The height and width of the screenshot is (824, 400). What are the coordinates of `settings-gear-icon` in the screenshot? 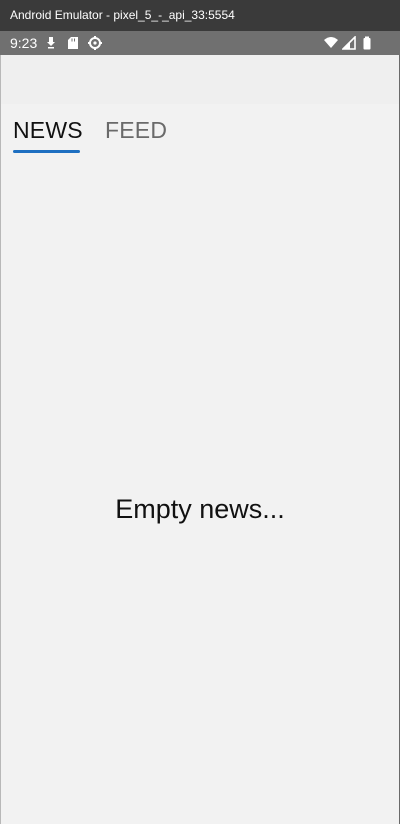 It's located at (95, 43).